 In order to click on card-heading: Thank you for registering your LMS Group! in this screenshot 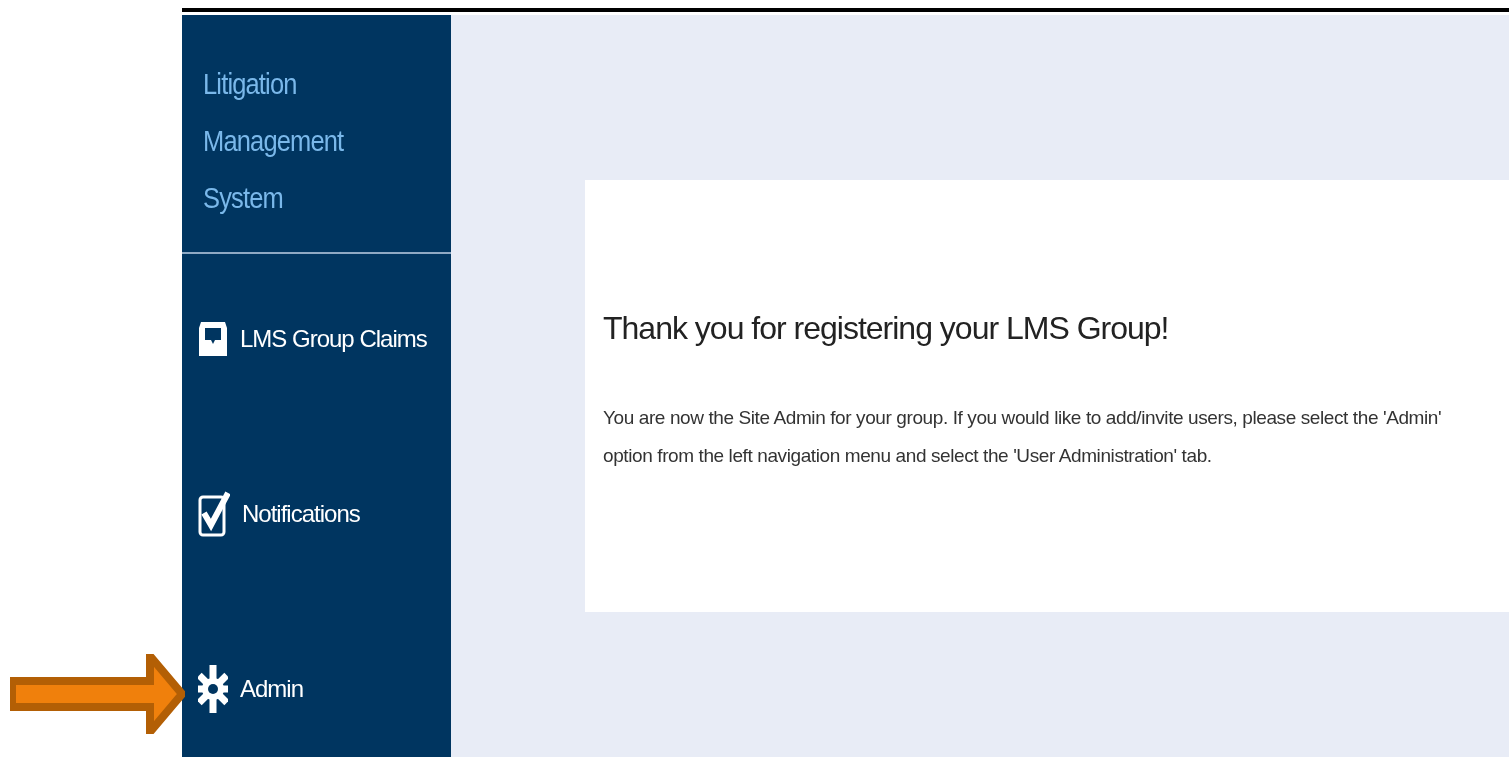, I will do `click(886, 328)`.